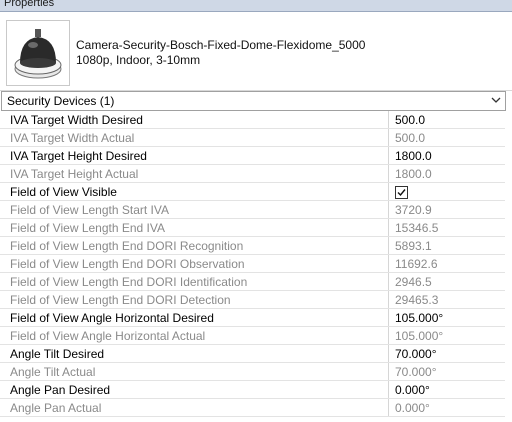 This screenshot has height=422, width=512. I want to click on property-row: Angle Pan Desired 0.000°, so click(252, 389).